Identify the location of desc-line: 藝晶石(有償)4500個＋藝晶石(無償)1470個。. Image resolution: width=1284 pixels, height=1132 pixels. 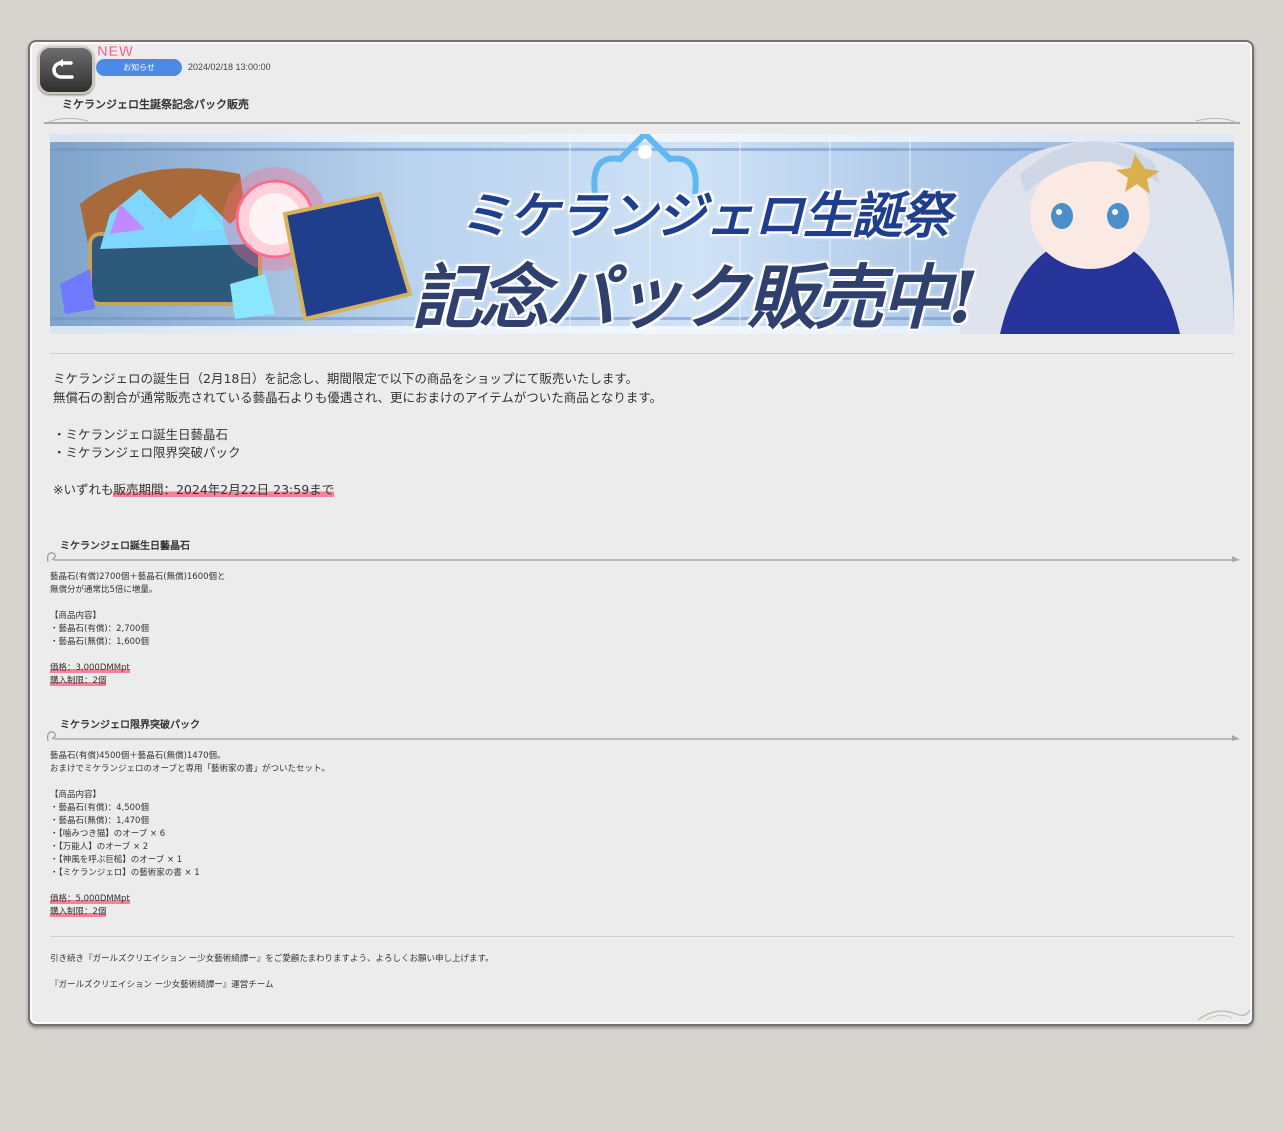
(138, 756).